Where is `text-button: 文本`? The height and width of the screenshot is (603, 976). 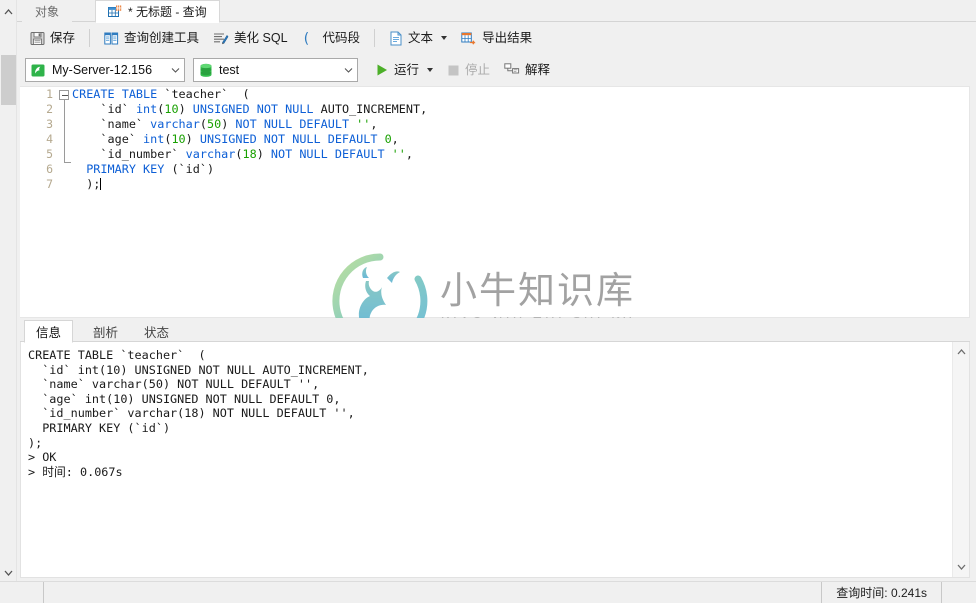
text-button: 文本 is located at coordinates (418, 38).